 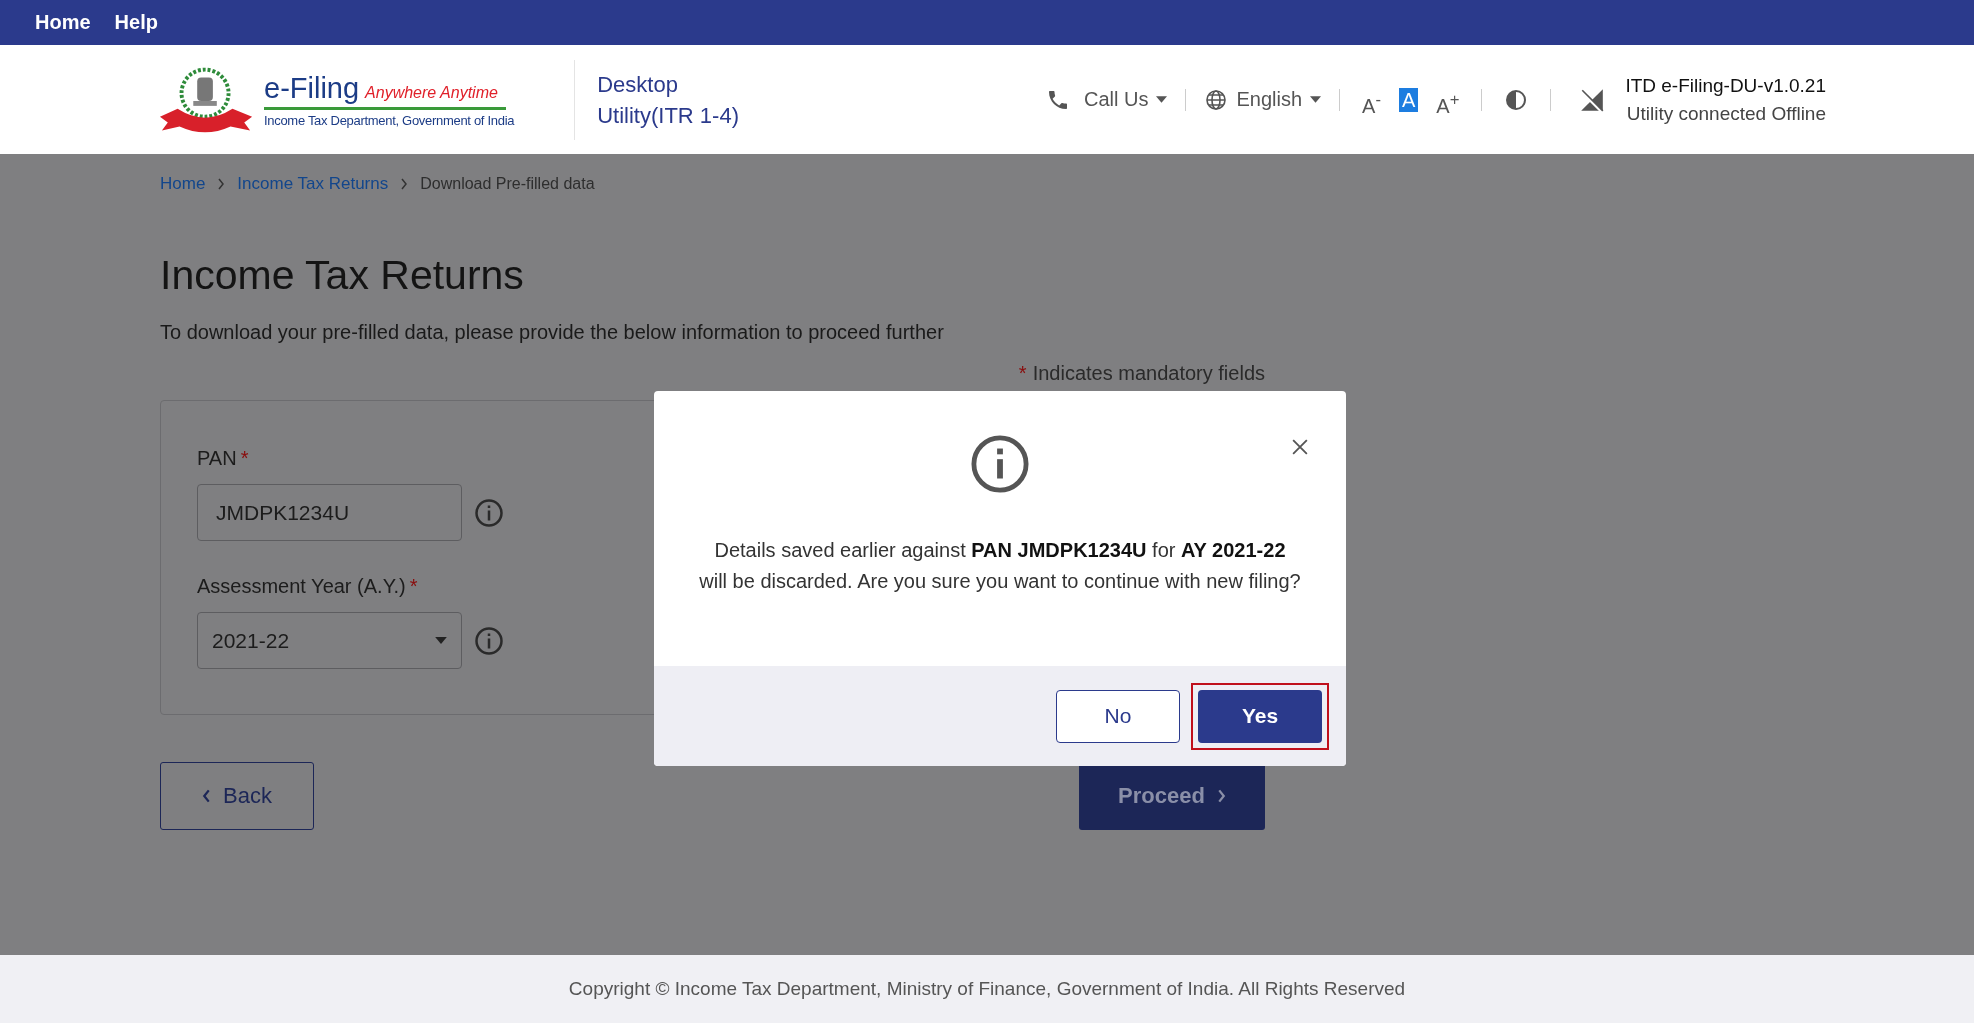 I want to click on breadcrumb-current: Download Pre-filled data, so click(x=507, y=184).